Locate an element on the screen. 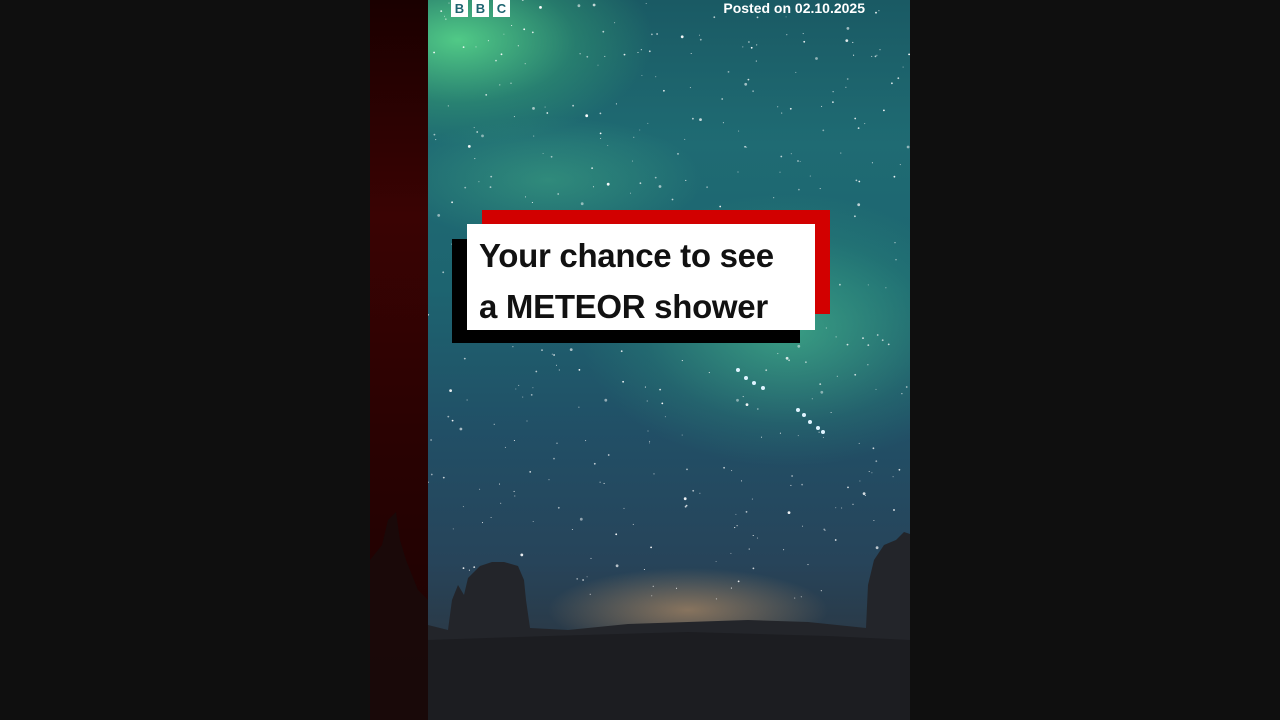 Image resolution: width=1280 pixels, height=720 pixels. desert-butte-silhouette is located at coordinates (669, 626).